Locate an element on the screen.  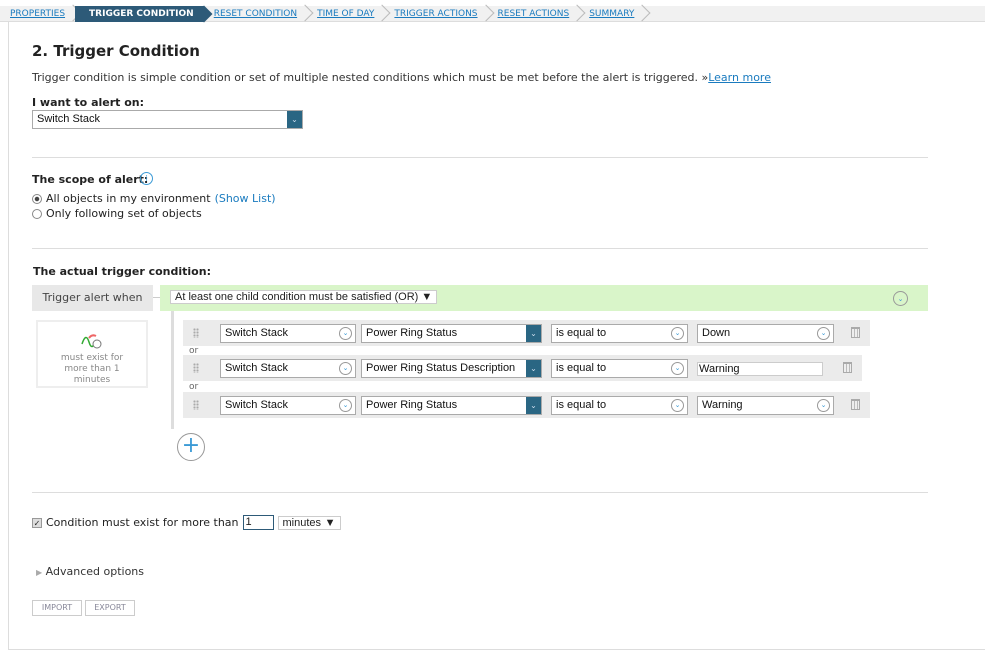
or-label: or is located at coordinates (194, 387).